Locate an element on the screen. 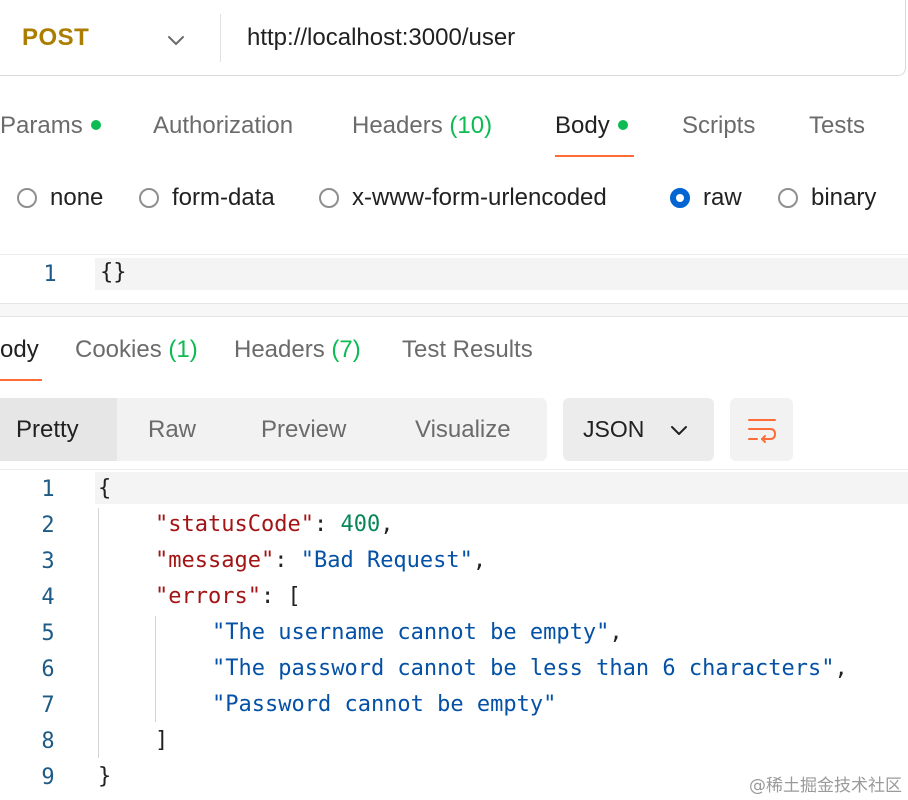  tab-response-body-label: ody is located at coordinates (19, 349).